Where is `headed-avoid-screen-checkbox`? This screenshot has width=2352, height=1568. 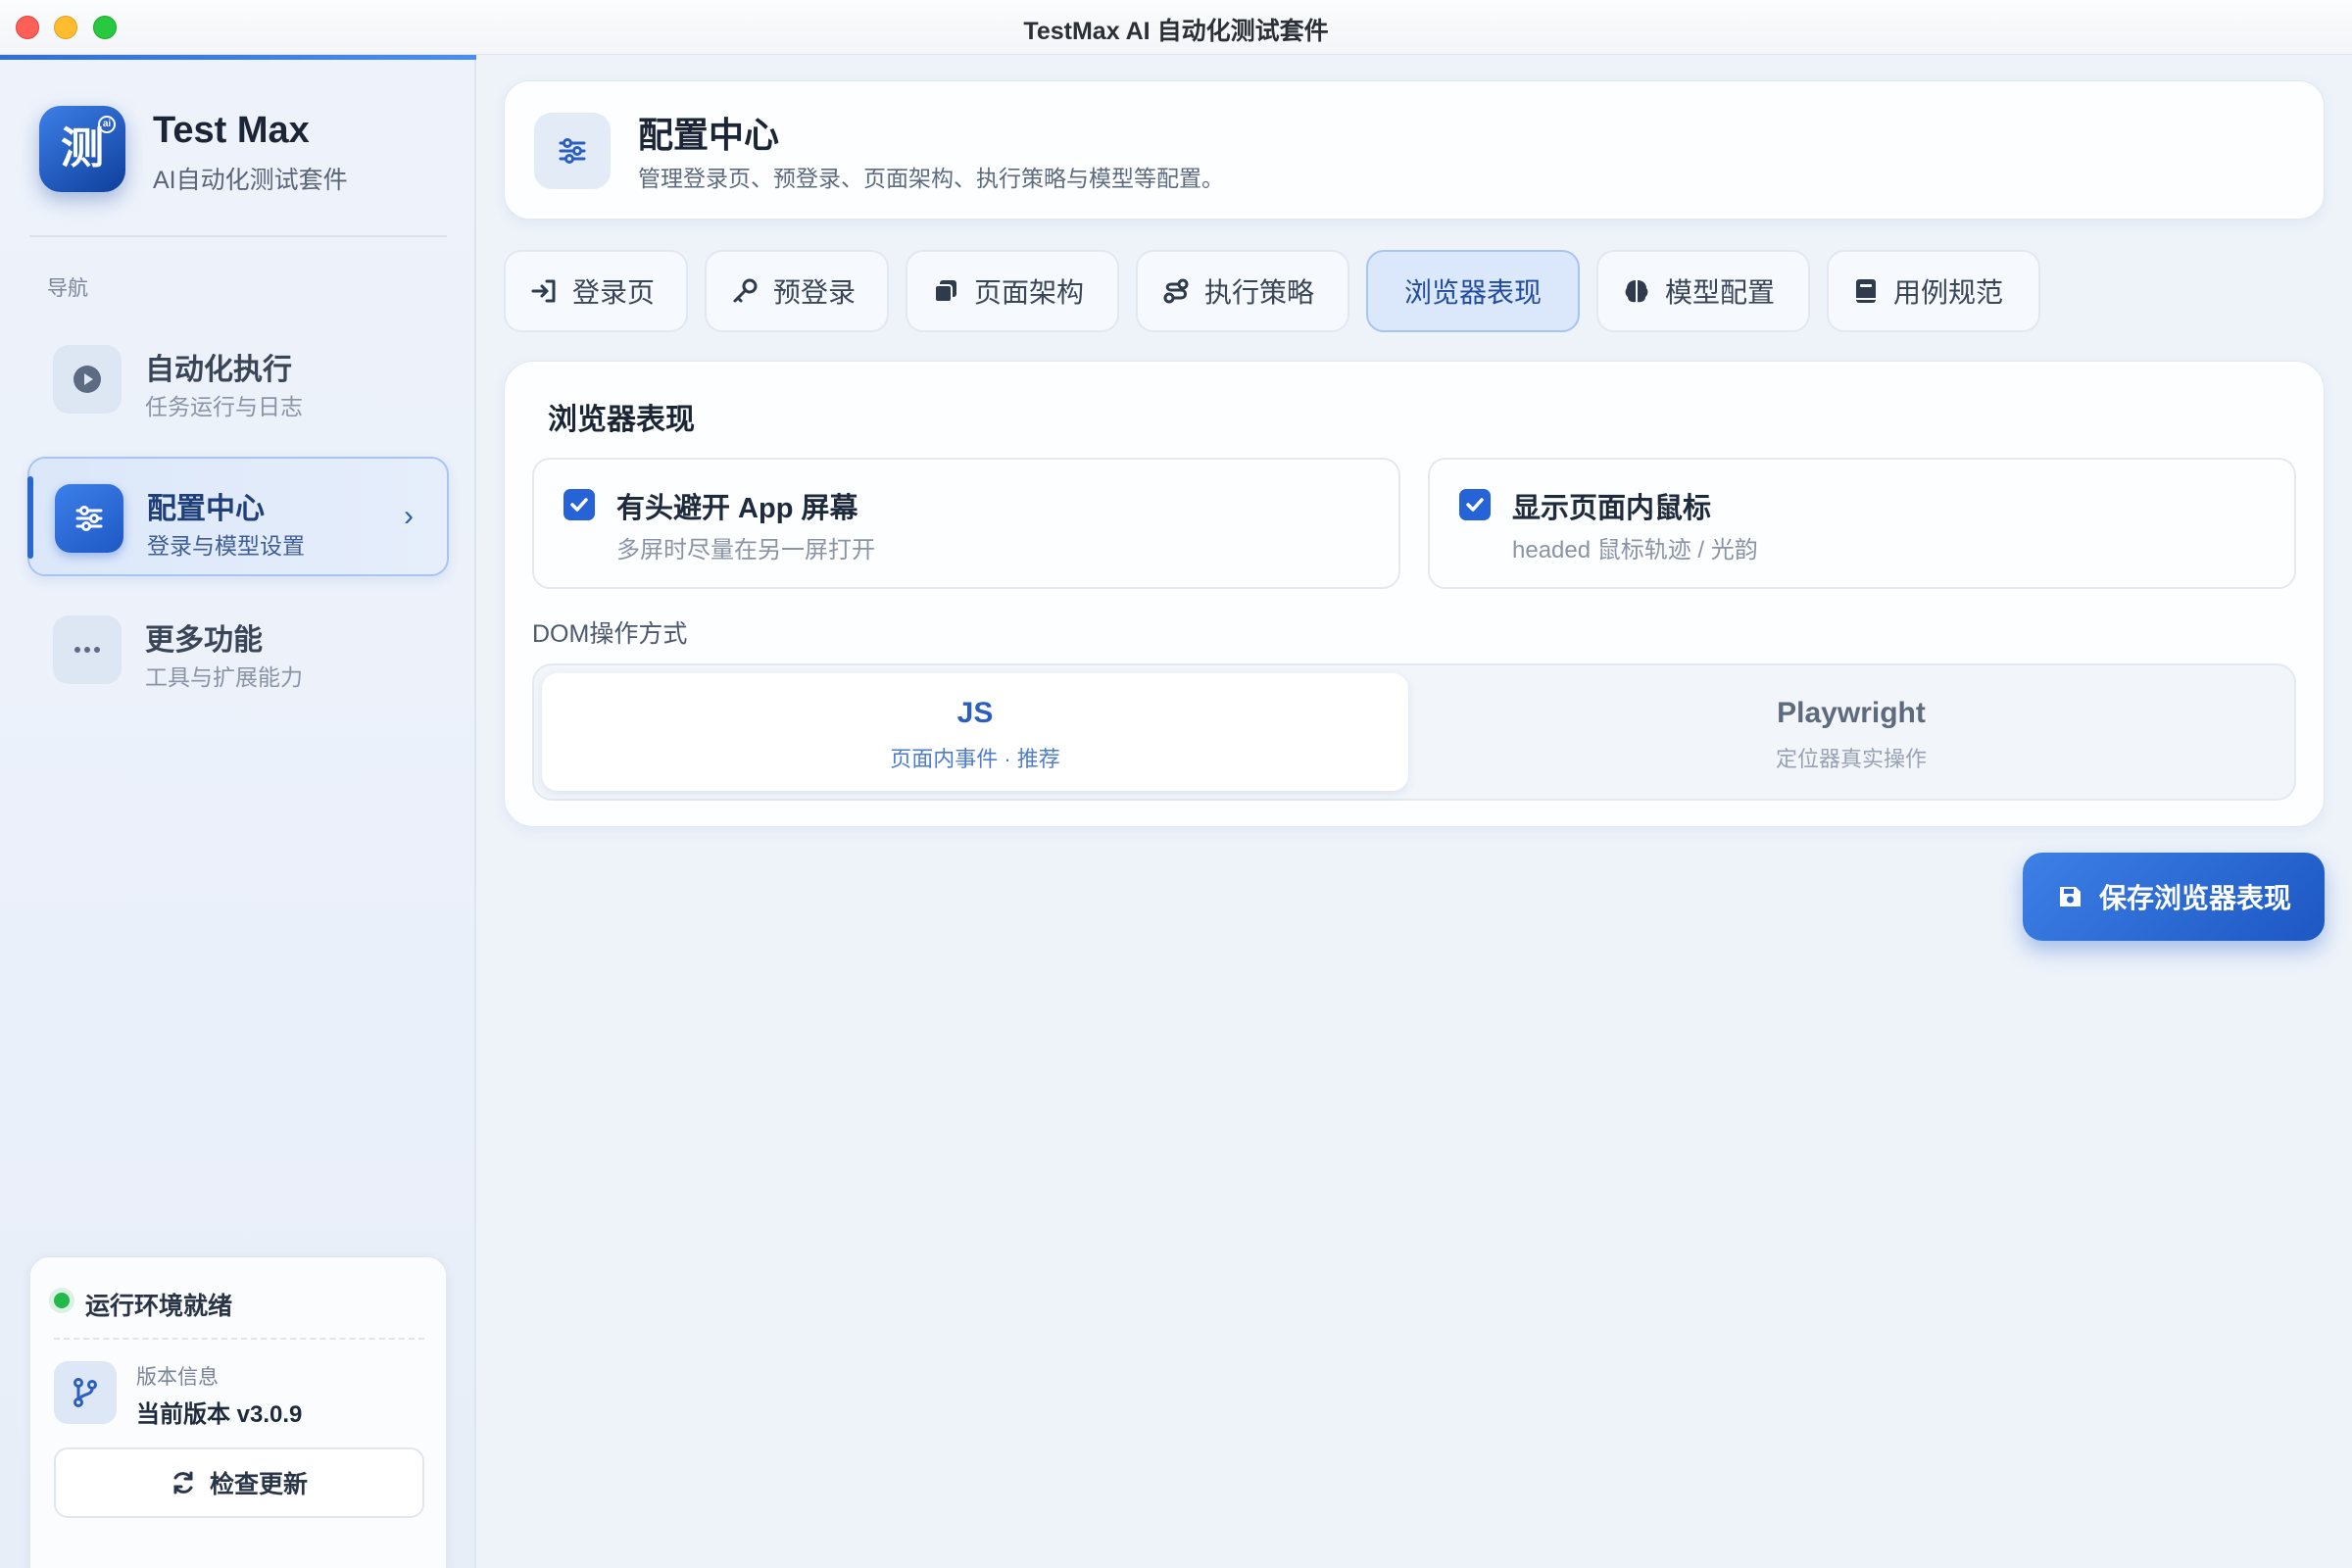 headed-avoid-screen-checkbox is located at coordinates (579, 505).